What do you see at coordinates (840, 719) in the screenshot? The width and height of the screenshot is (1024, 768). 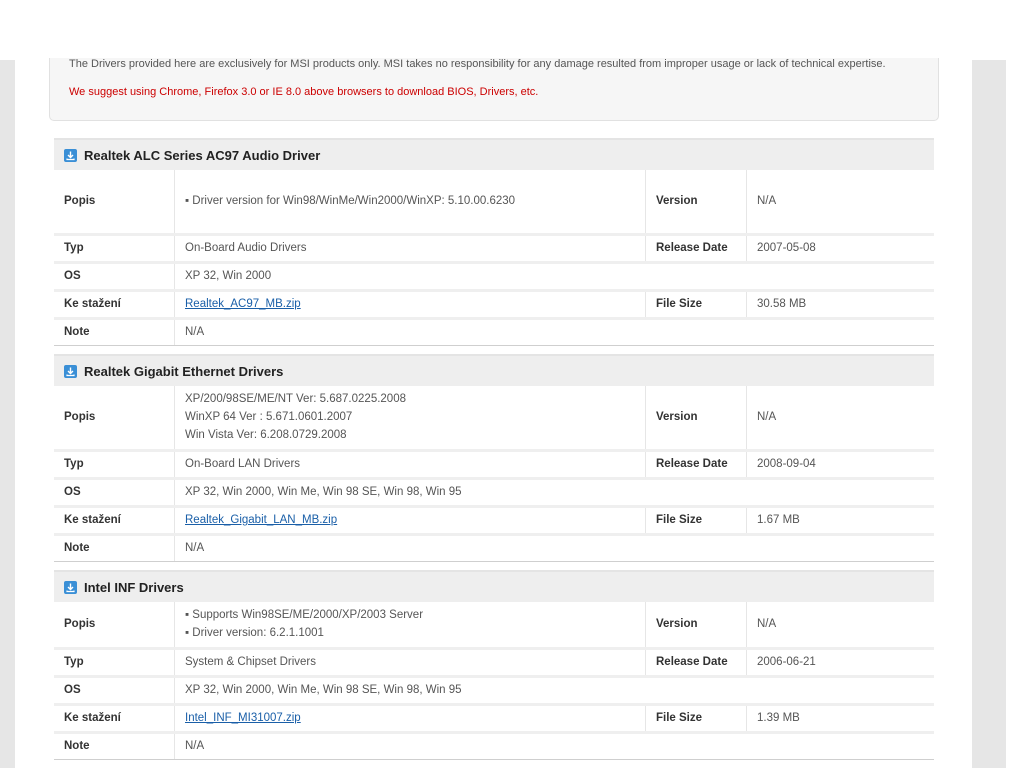 I see `file-size-value: 1.39 MB` at bounding box center [840, 719].